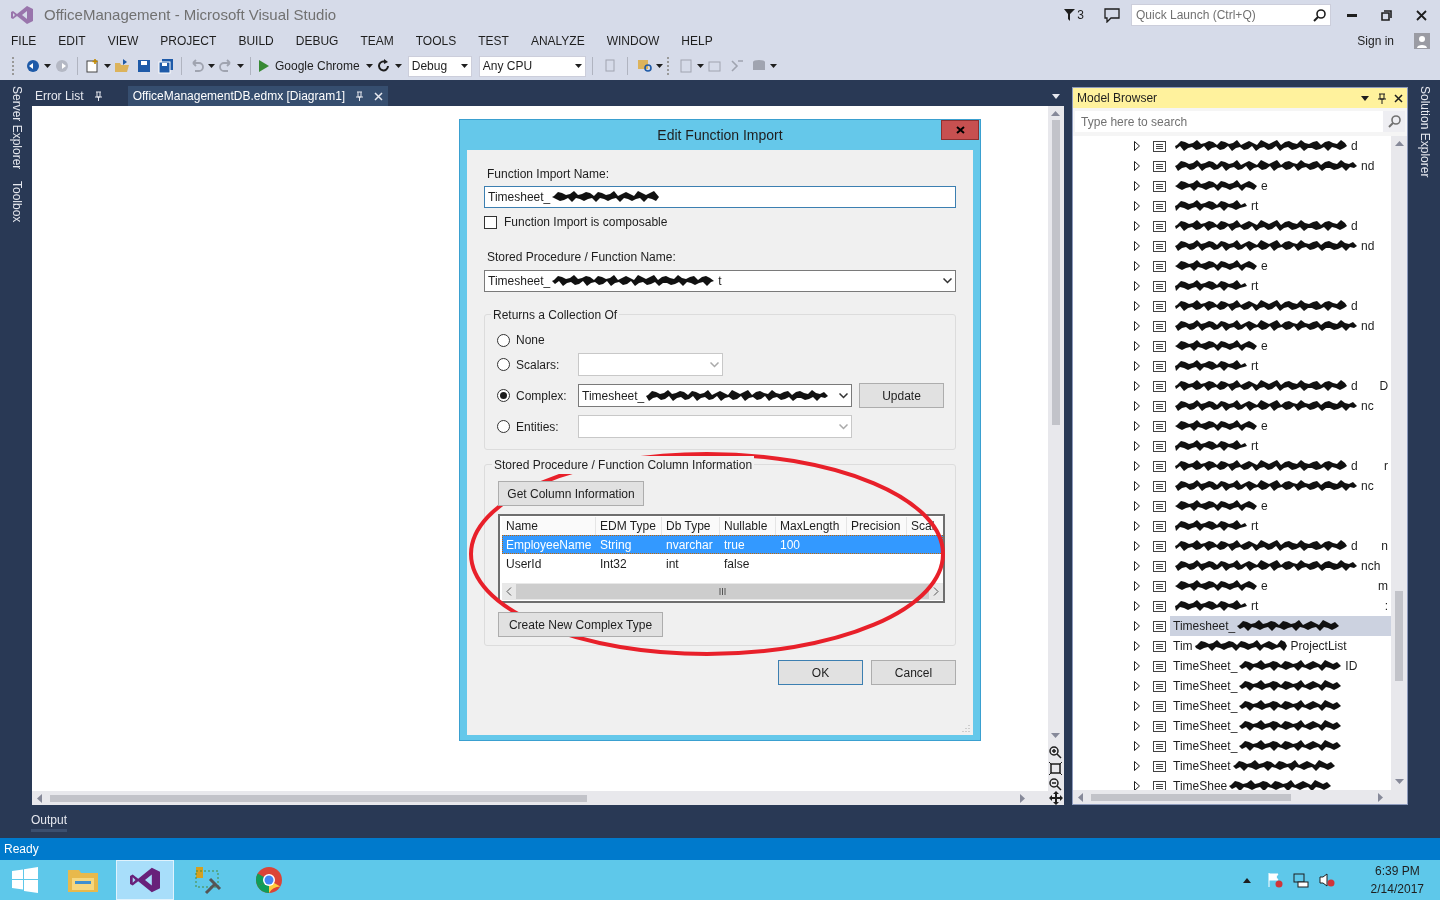 The width and height of the screenshot is (1440, 900). I want to click on tree-item: d D, so click(1281, 386).